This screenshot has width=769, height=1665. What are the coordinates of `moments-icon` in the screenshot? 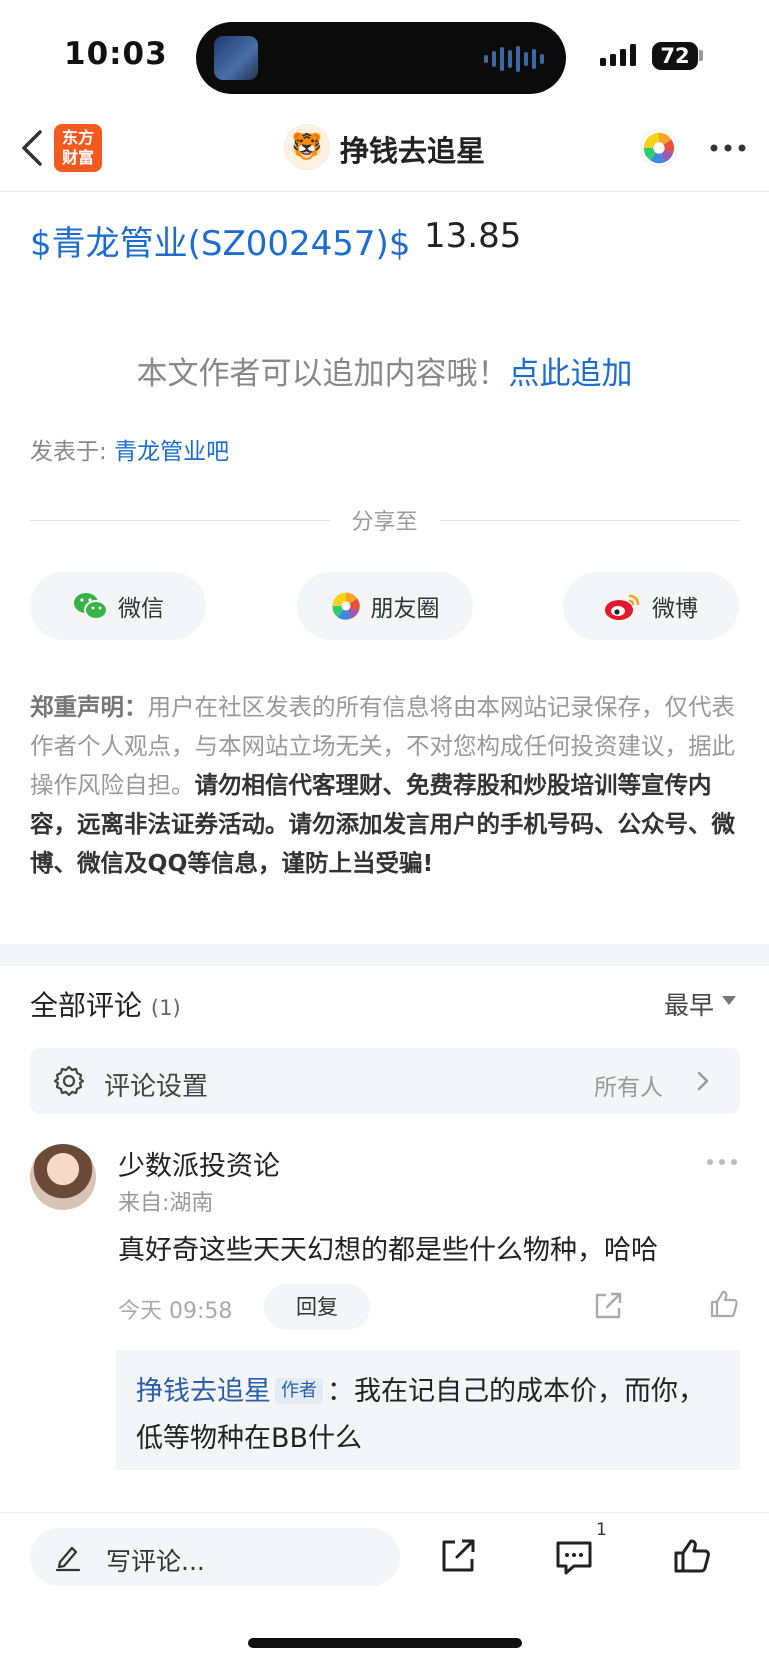 It's located at (345, 606).